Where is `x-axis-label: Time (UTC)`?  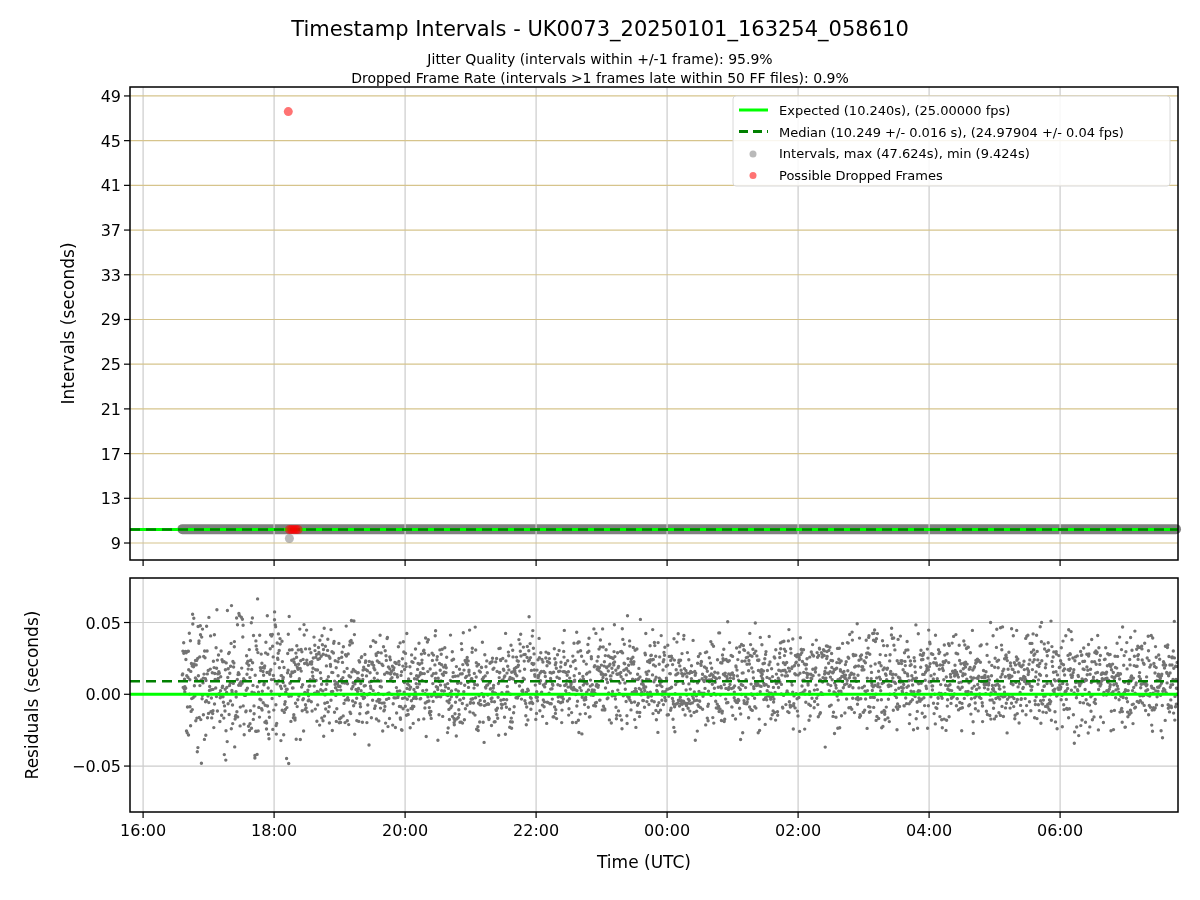
x-axis-label: Time (UTC) is located at coordinates (644, 862).